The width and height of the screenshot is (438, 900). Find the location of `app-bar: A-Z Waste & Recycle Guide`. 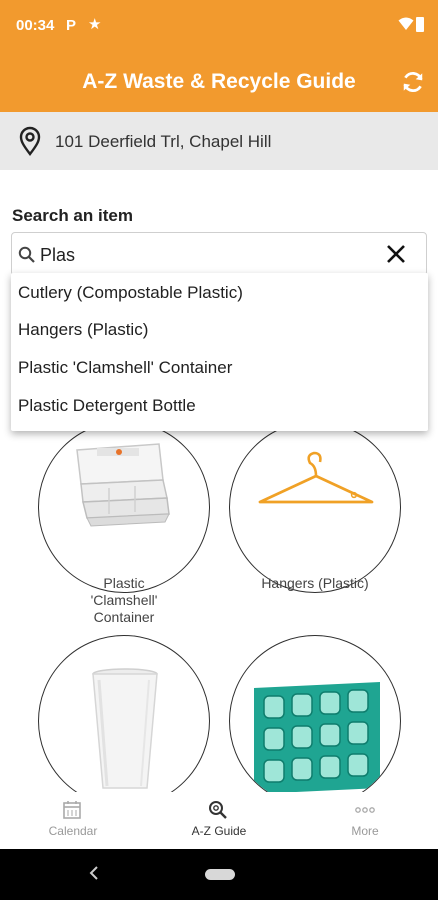

app-bar: A-Z Waste & Recycle Guide is located at coordinates (219, 82).